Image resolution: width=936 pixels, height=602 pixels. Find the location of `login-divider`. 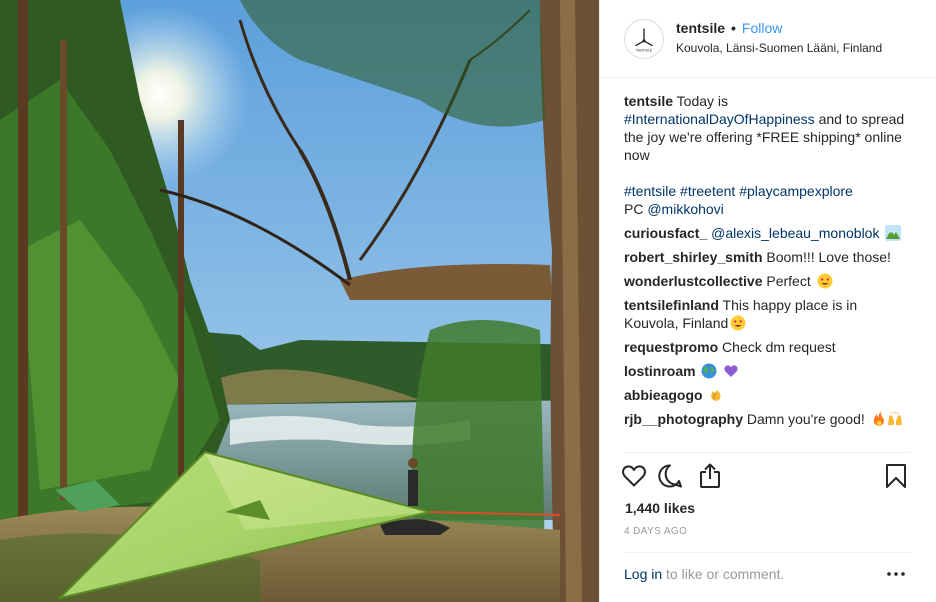

login-divider is located at coordinates (767, 552).